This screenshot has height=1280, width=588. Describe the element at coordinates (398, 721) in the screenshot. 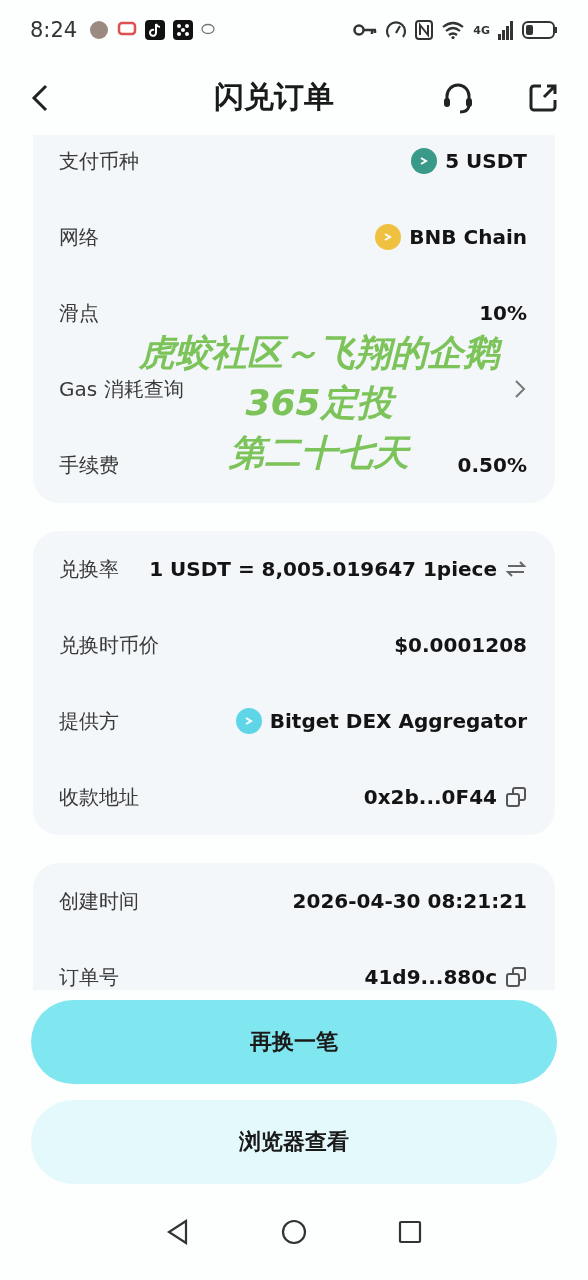

I see `row-value: Bitget DEX Aggregator` at that location.